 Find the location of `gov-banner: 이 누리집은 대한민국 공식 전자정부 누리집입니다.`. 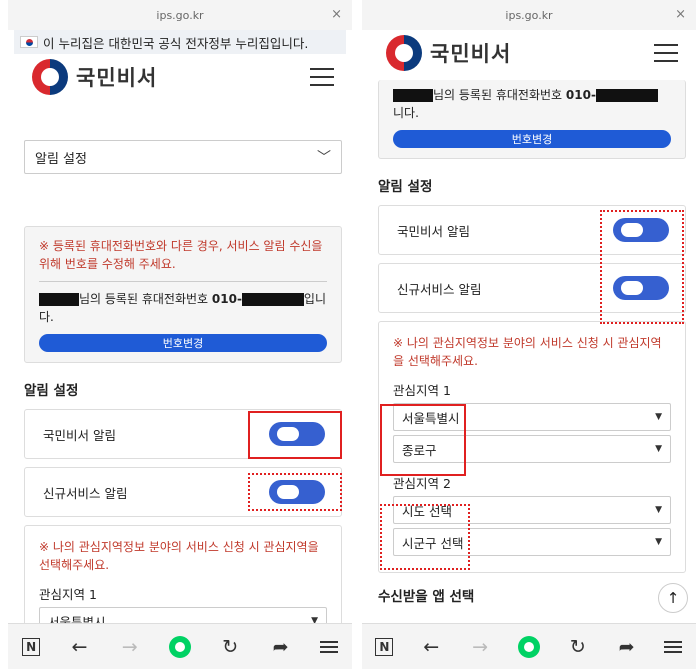

gov-banner: 이 누리집은 대한민국 공식 전자정부 누리집입니다. is located at coordinates (180, 42).